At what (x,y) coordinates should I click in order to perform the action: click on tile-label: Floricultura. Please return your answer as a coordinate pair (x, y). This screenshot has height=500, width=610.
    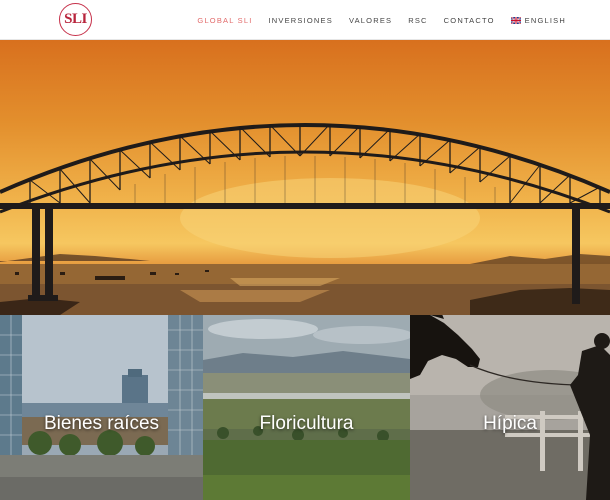
    Looking at the image, I should click on (306, 423).